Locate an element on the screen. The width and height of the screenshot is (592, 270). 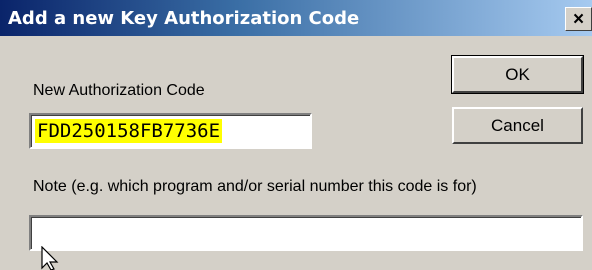
mouse-pointer-icon is located at coordinates (50, 258).